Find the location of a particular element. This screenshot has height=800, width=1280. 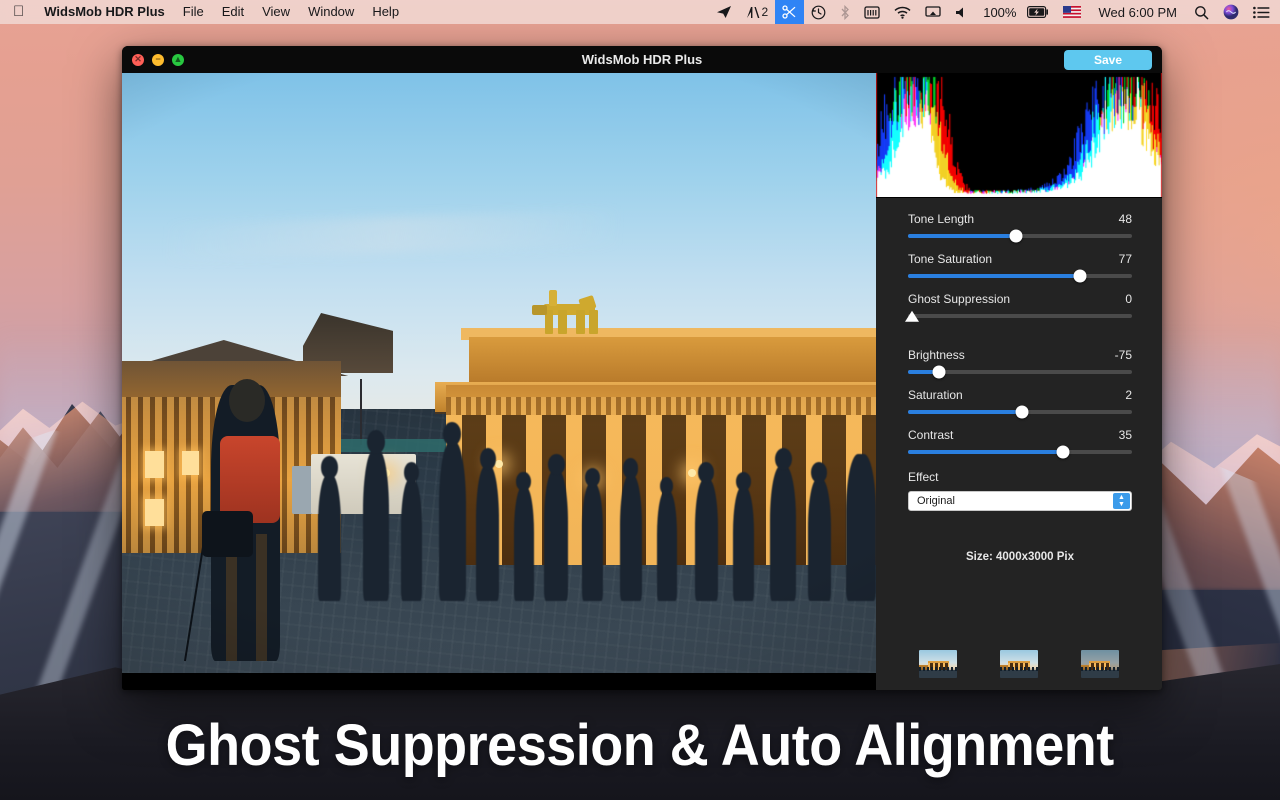

menubar-clock: Wed 6:00 PM is located at coordinates (1137, 12).